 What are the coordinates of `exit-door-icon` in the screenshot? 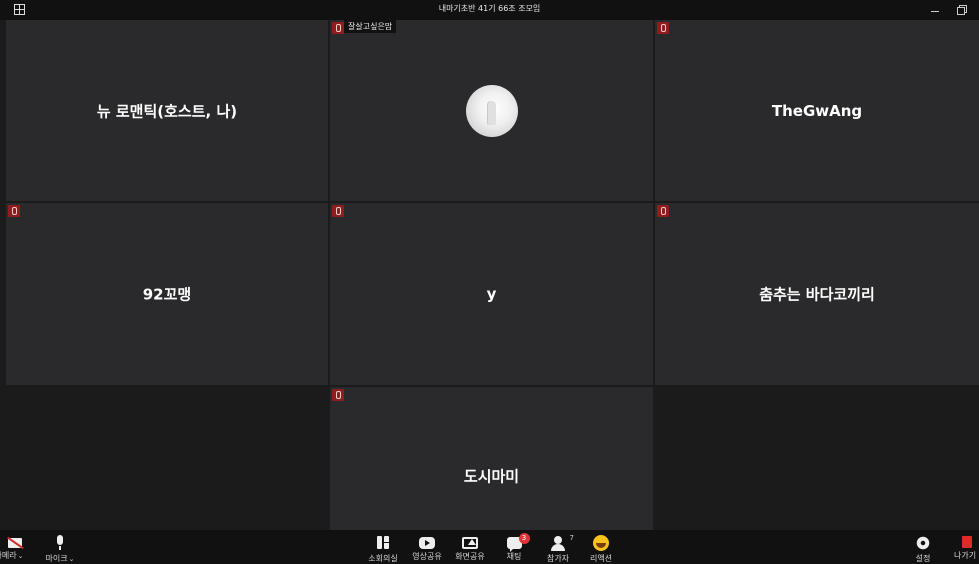 It's located at (966, 542).